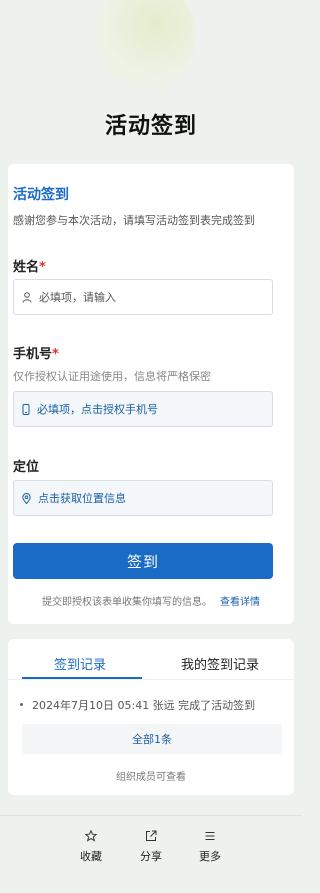  I want to click on privacy-footnote: 提交即授权该表单收集你填写的信息。 查看详情, so click(151, 600).